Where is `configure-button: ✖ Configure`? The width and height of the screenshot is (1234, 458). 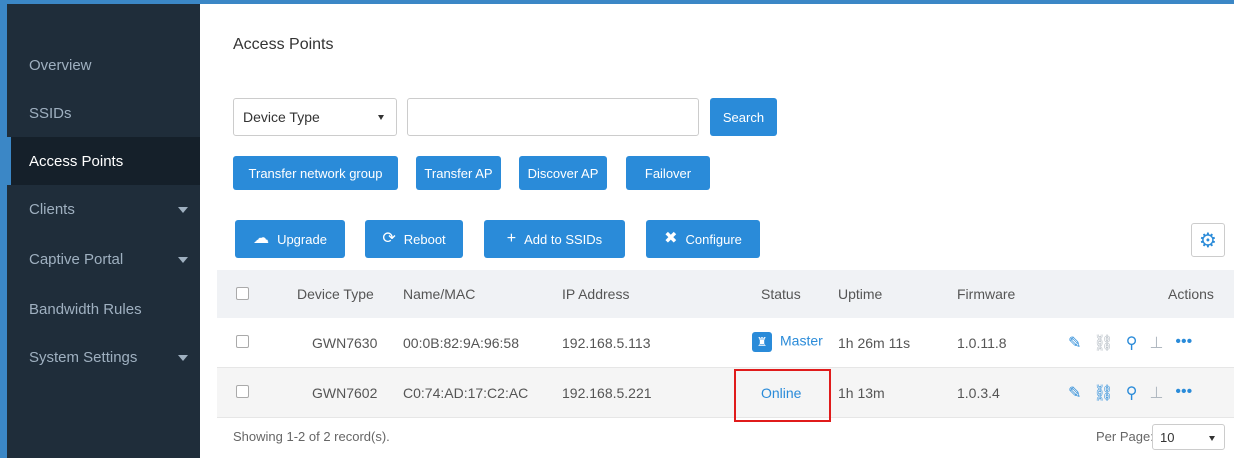 configure-button: ✖ Configure is located at coordinates (703, 239).